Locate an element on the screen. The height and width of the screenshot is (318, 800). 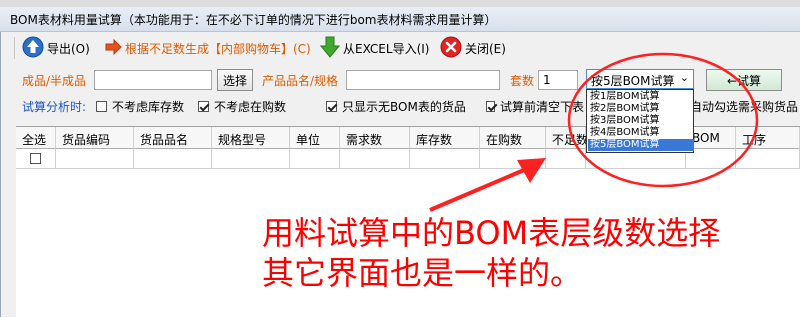
annotation-line-2: 其它界面也是一样的。 is located at coordinates (422, 273).